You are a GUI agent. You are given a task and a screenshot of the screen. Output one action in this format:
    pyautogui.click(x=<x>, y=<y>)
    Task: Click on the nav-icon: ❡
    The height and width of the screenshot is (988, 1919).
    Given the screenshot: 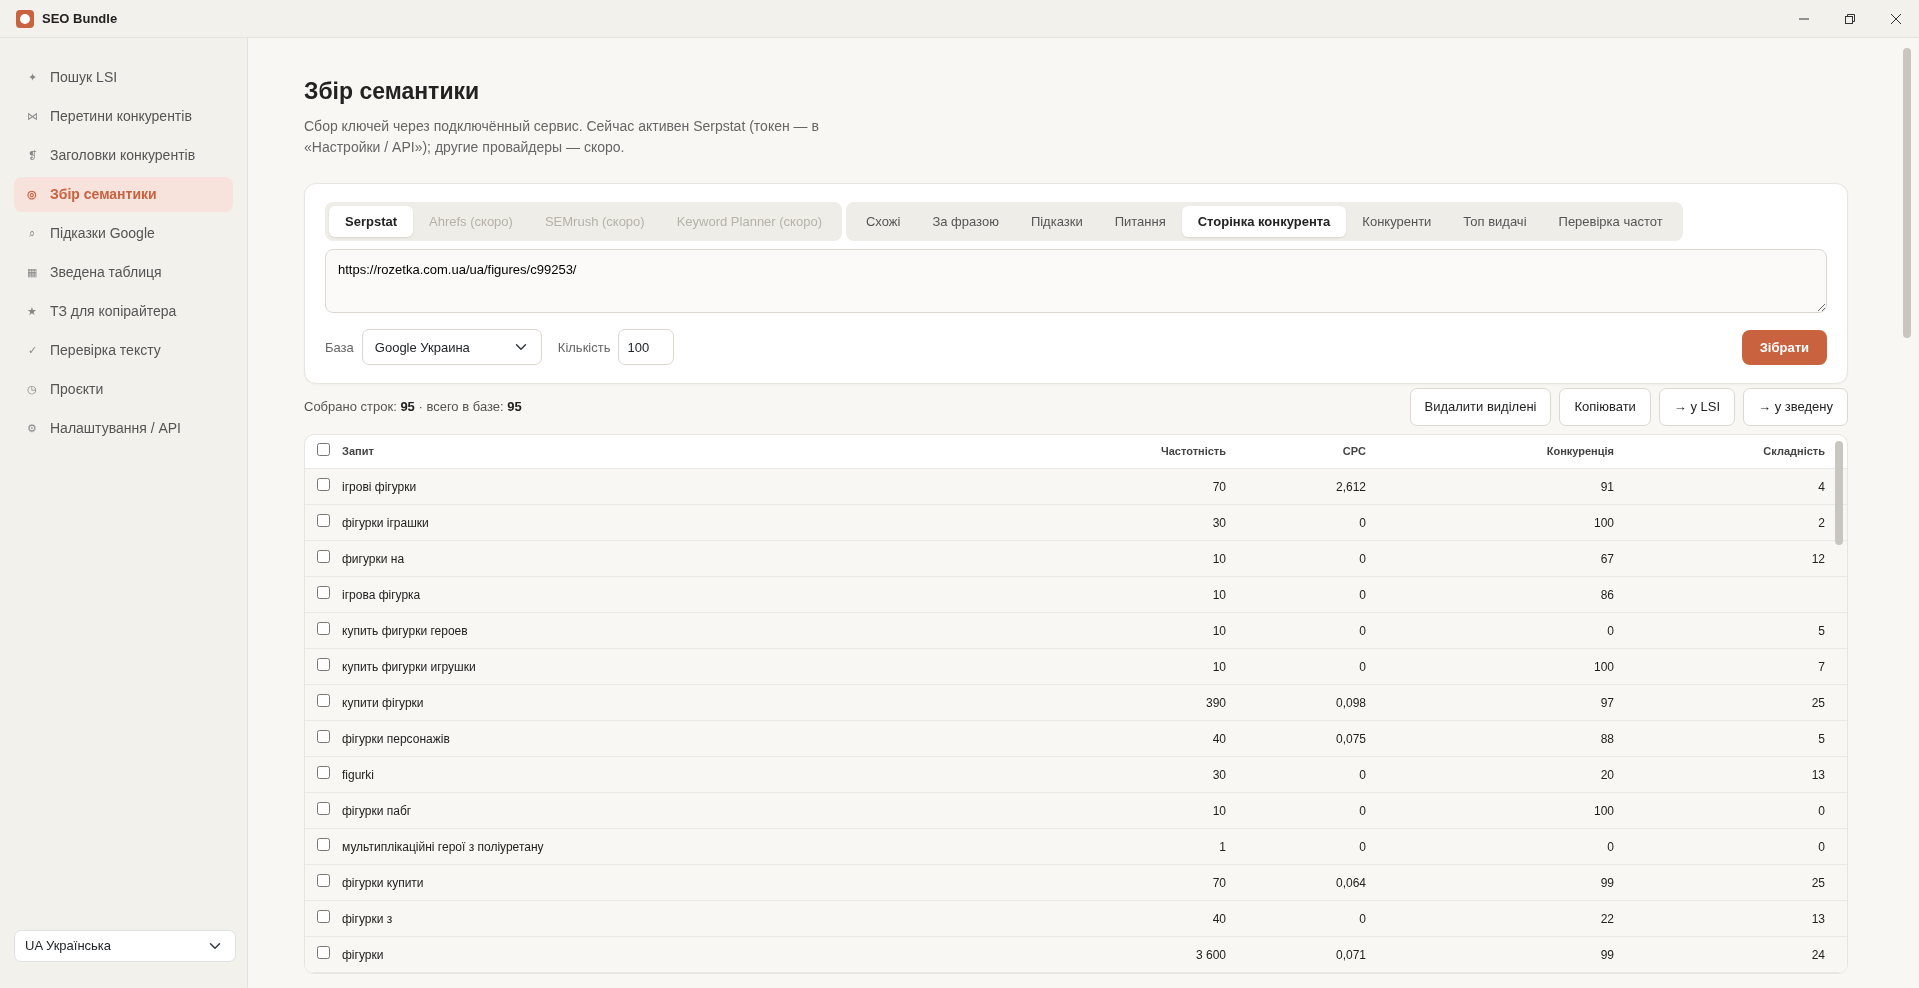 What is the action you would take?
    pyautogui.click(x=32, y=155)
    